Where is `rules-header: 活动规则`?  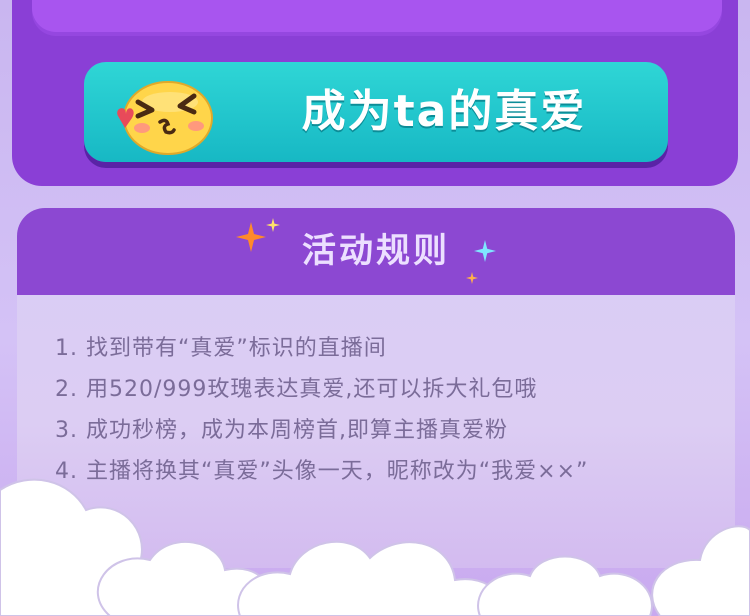 rules-header: 活动规则 is located at coordinates (376, 251).